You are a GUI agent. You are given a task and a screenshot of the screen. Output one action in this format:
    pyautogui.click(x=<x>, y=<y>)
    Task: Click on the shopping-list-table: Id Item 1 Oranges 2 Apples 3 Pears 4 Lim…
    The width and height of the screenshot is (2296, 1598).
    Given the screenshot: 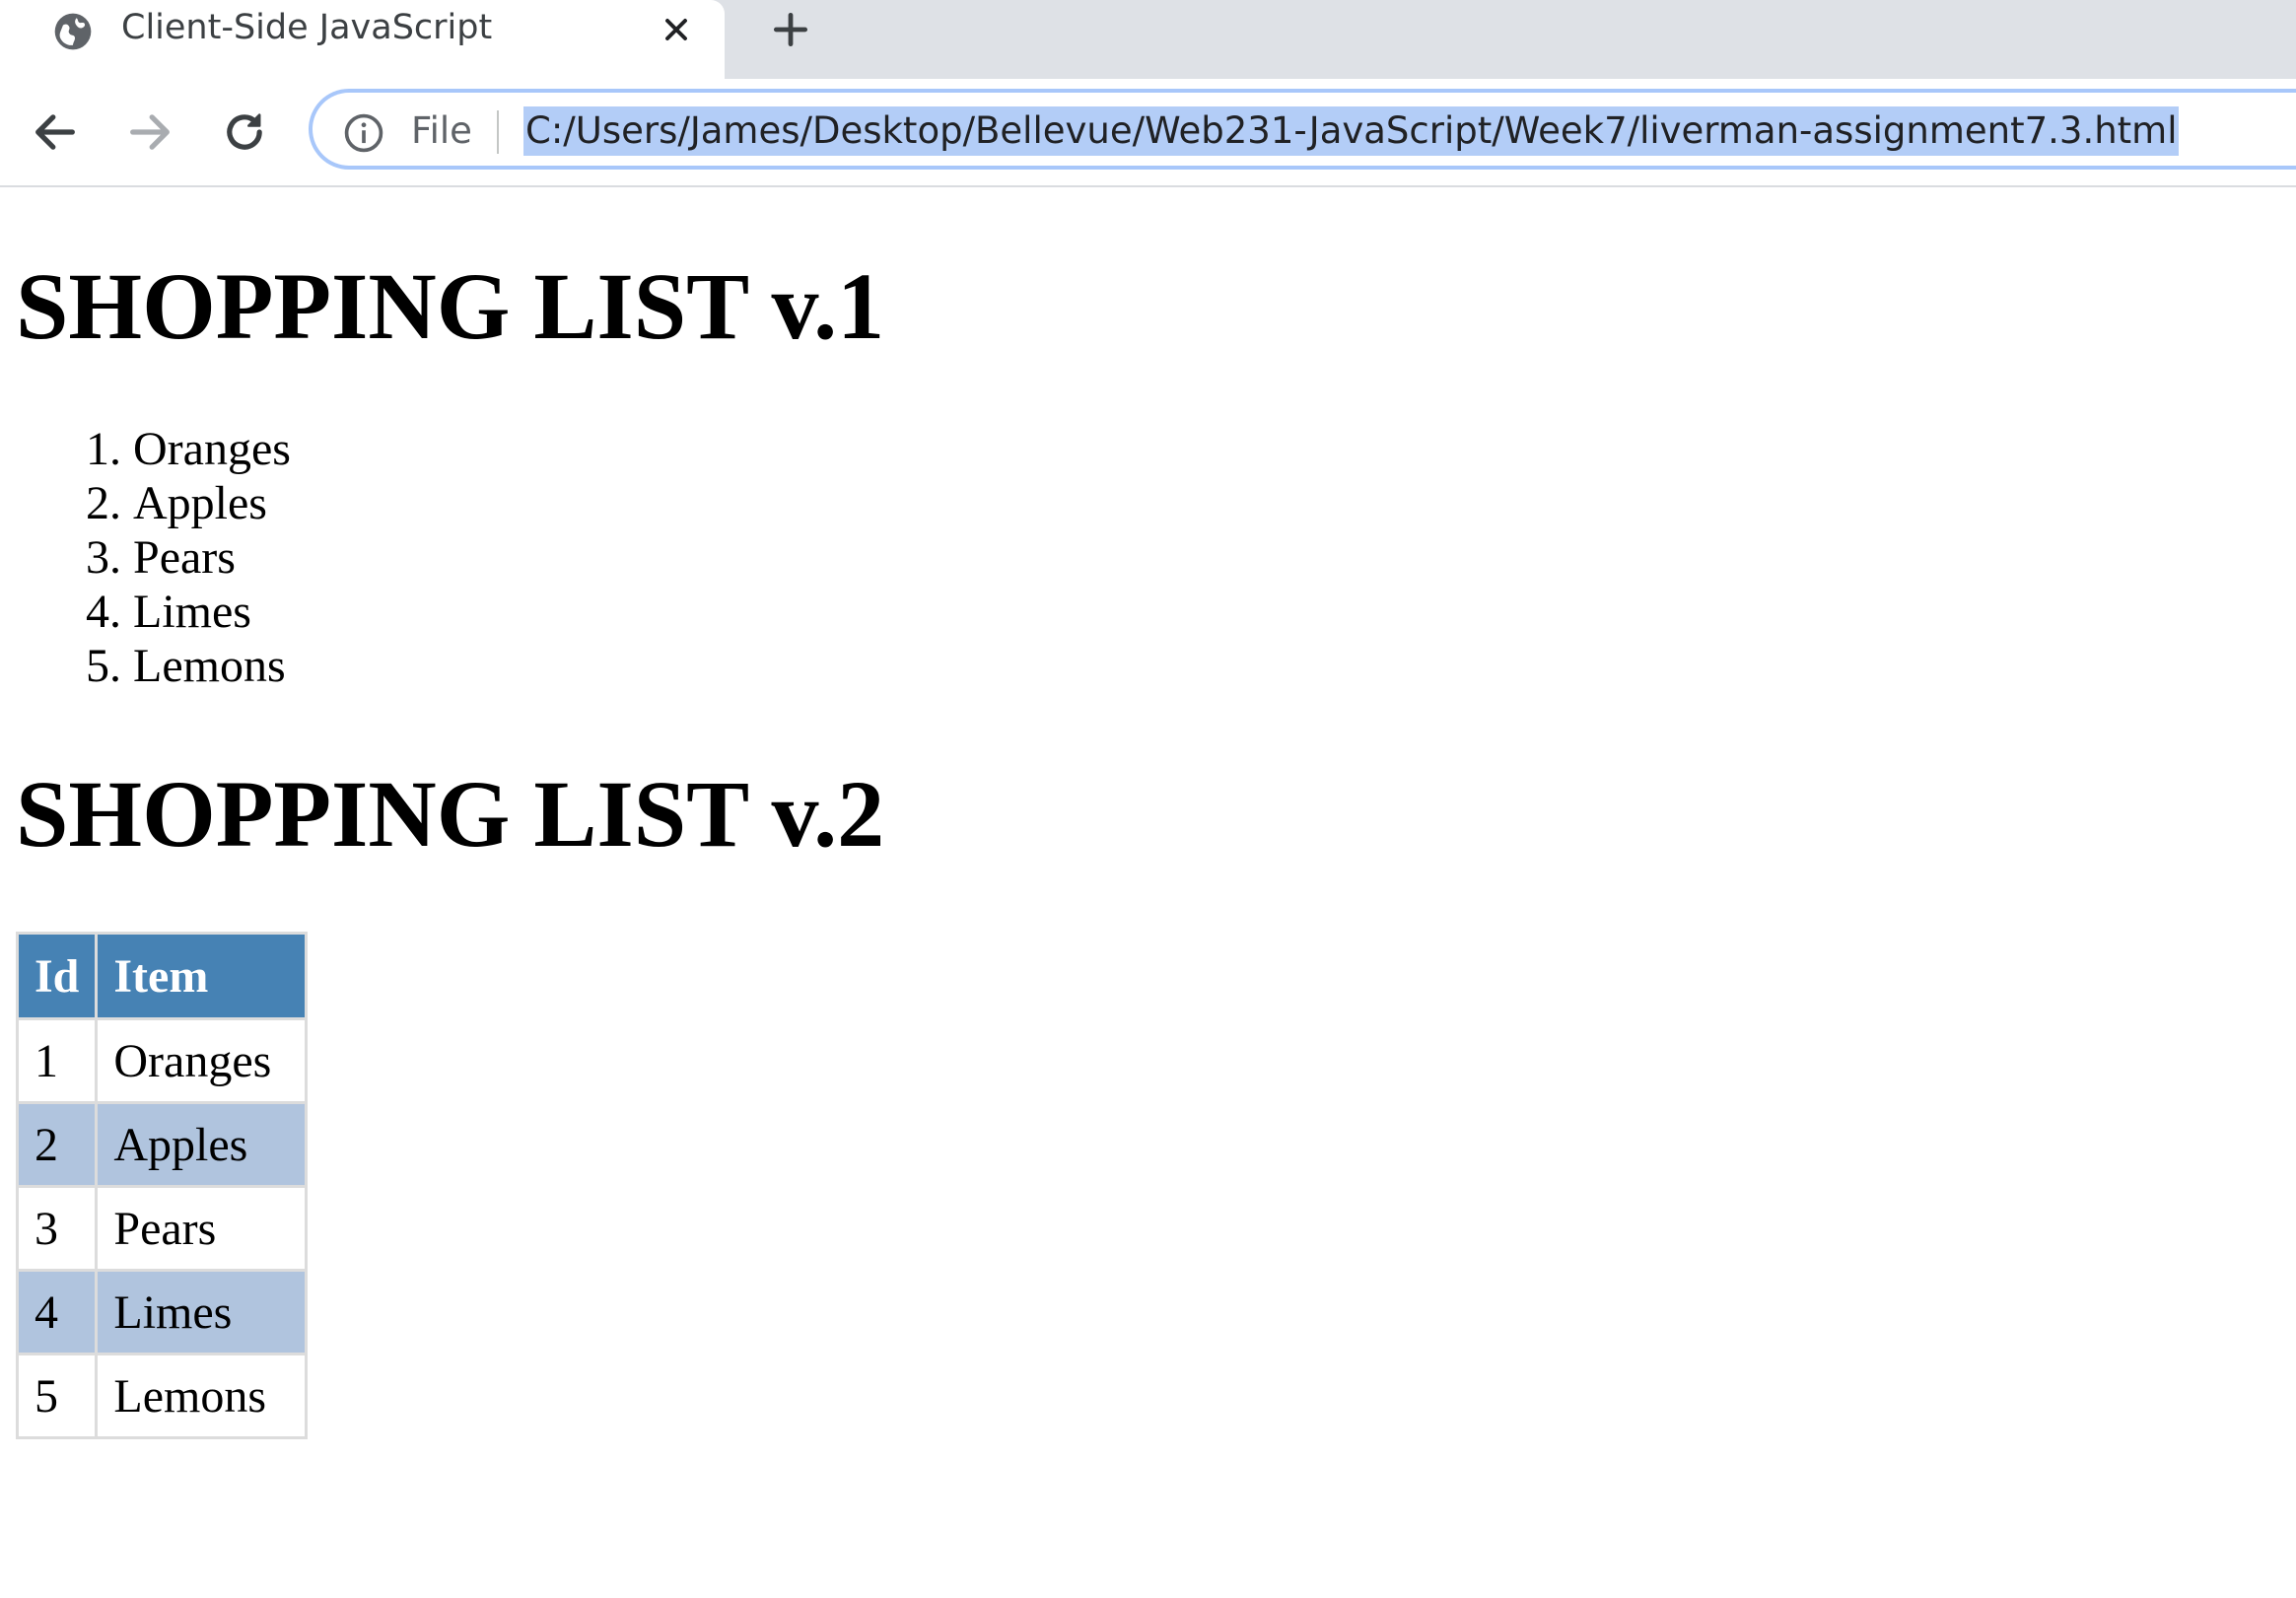 What is the action you would take?
    pyautogui.click(x=162, y=1185)
    